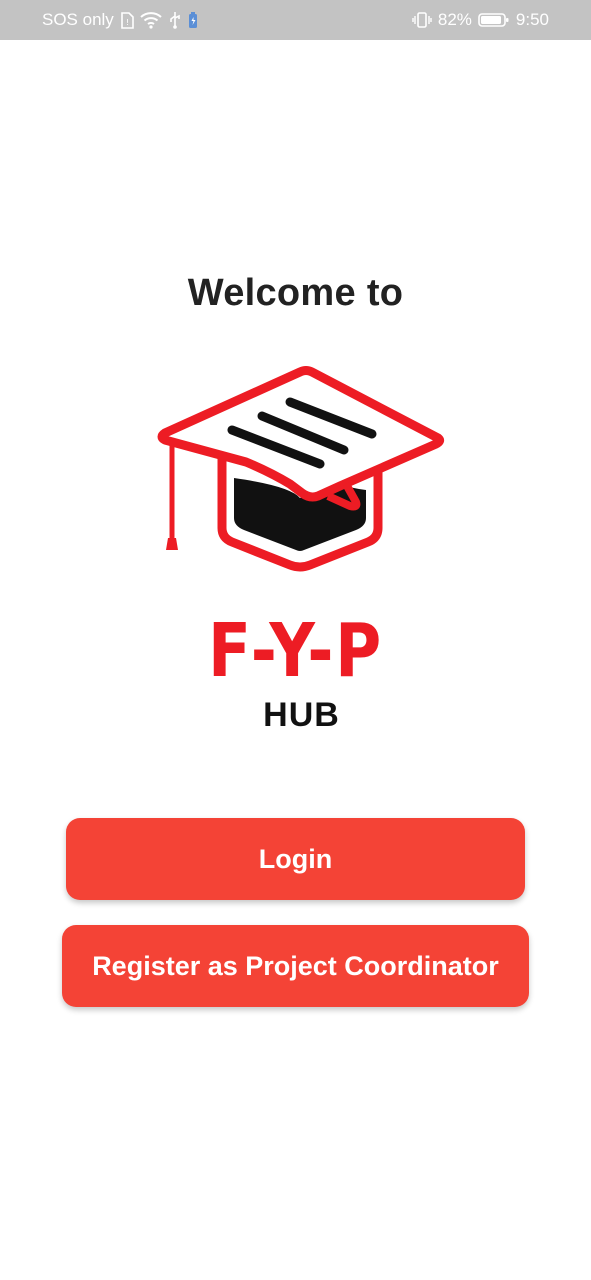  What do you see at coordinates (494, 20) in the screenshot?
I see `battery-icon` at bounding box center [494, 20].